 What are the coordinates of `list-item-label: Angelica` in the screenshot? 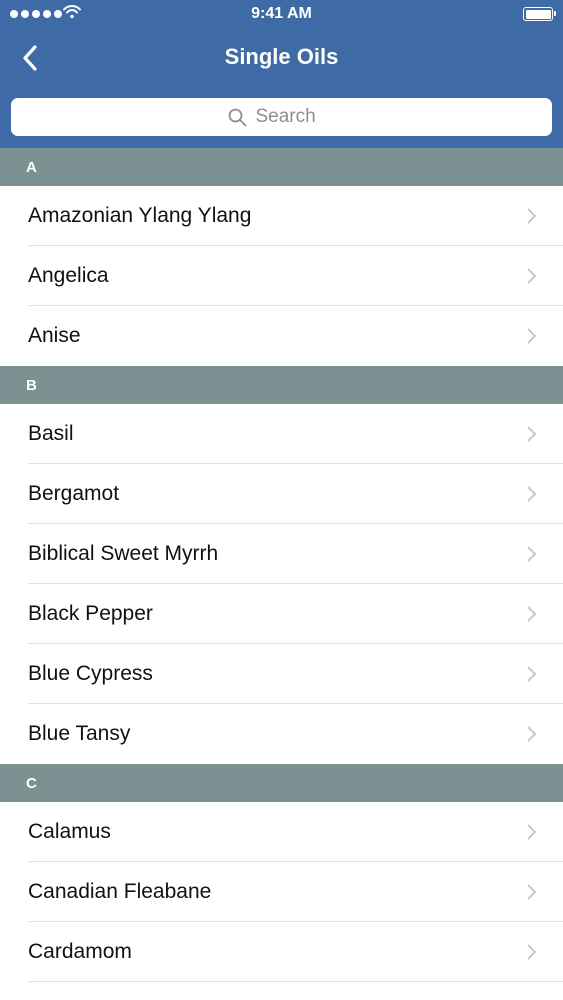 It's located at (68, 275).